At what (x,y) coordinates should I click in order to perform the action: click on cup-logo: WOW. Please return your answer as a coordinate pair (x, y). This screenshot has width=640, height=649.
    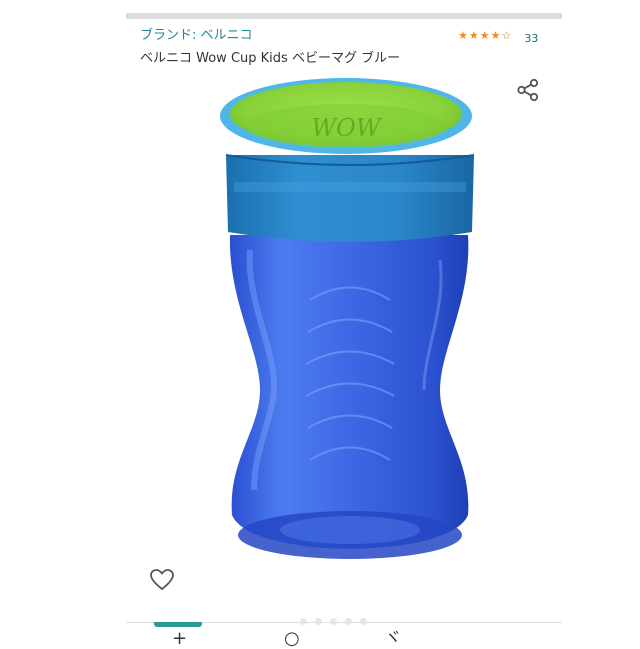
    Looking at the image, I should click on (346, 128).